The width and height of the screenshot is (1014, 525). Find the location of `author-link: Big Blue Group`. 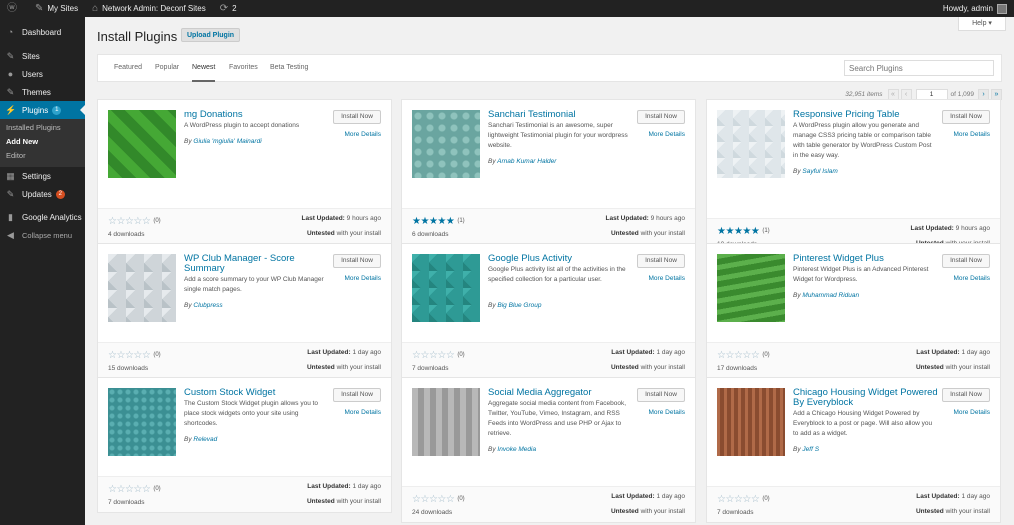

author-link: Big Blue Group is located at coordinates (519, 305).